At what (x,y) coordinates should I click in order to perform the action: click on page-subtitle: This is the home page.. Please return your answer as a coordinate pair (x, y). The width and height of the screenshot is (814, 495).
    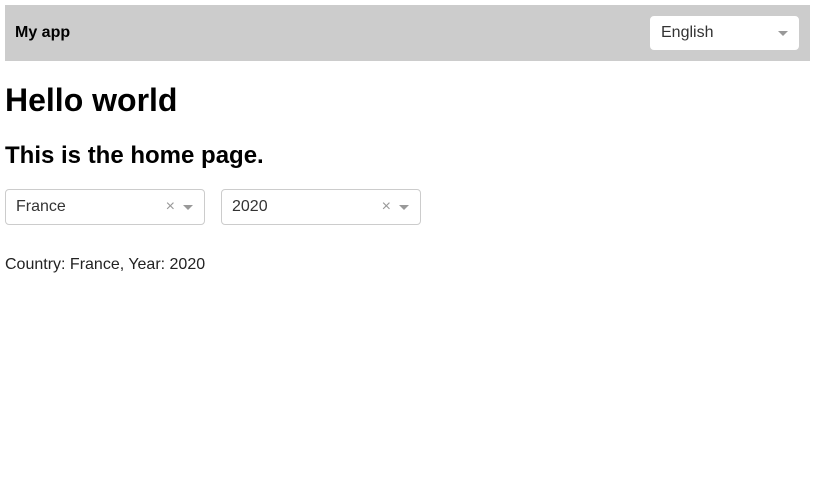
    Looking at the image, I should click on (134, 155).